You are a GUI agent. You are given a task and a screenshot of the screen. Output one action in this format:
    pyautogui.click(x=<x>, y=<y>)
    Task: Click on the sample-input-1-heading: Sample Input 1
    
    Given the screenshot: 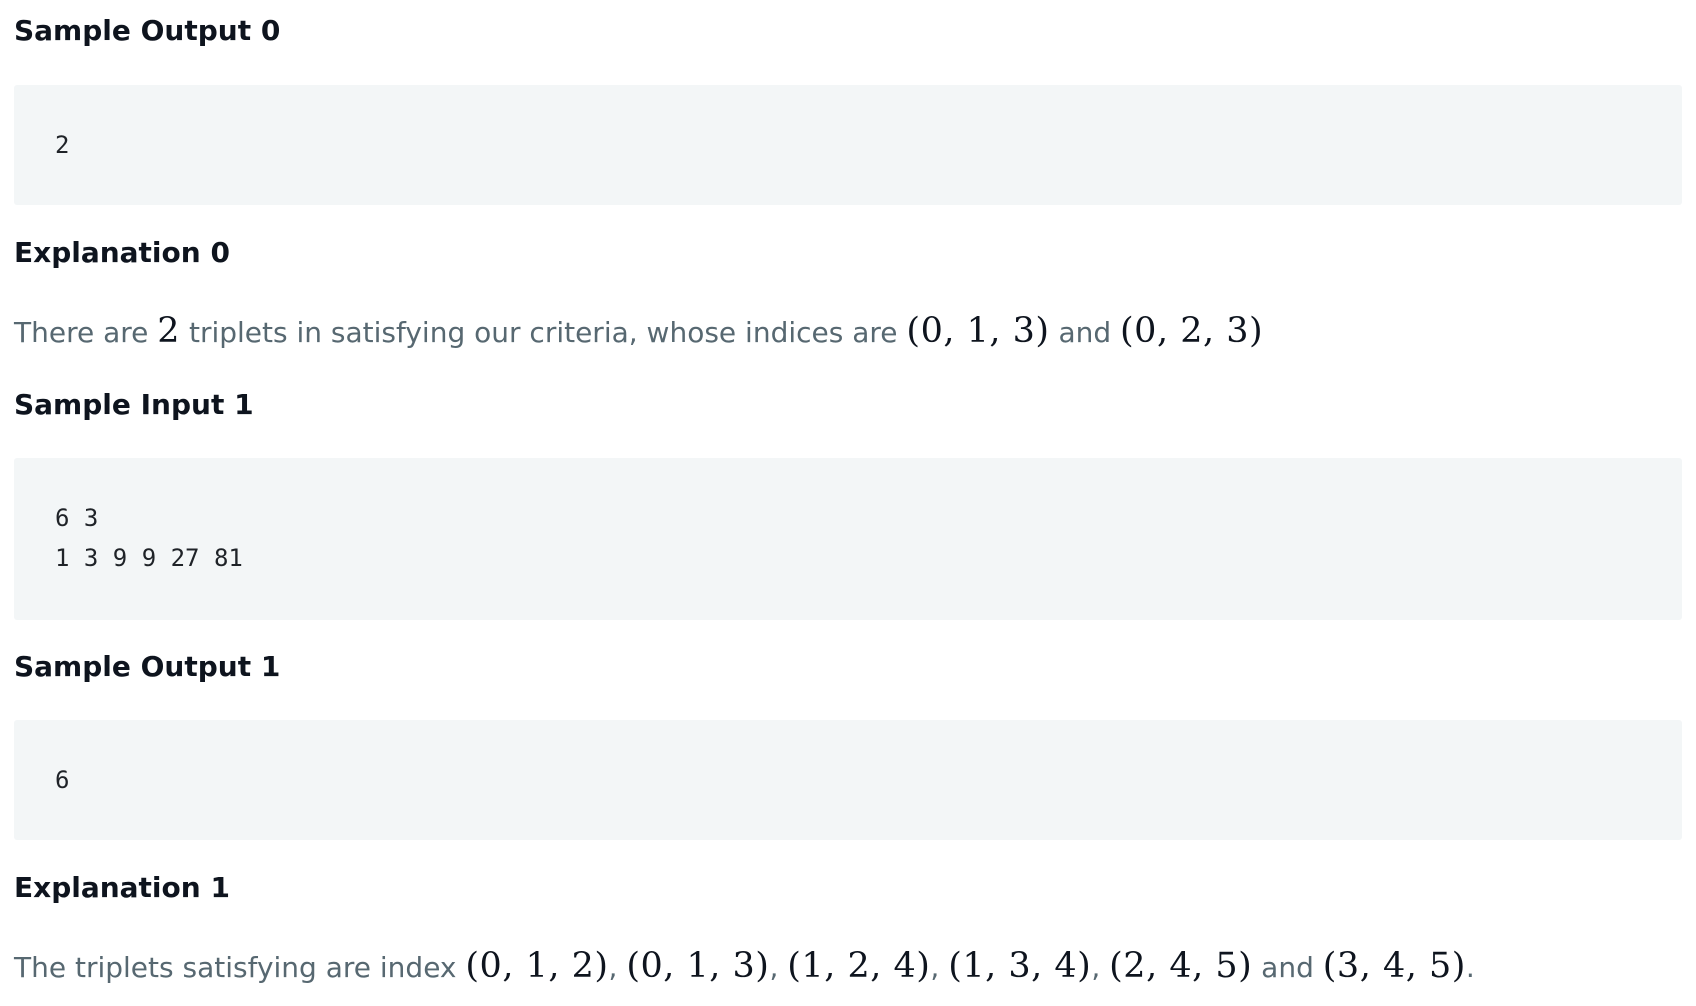 What is the action you would take?
    pyautogui.click(x=134, y=404)
    